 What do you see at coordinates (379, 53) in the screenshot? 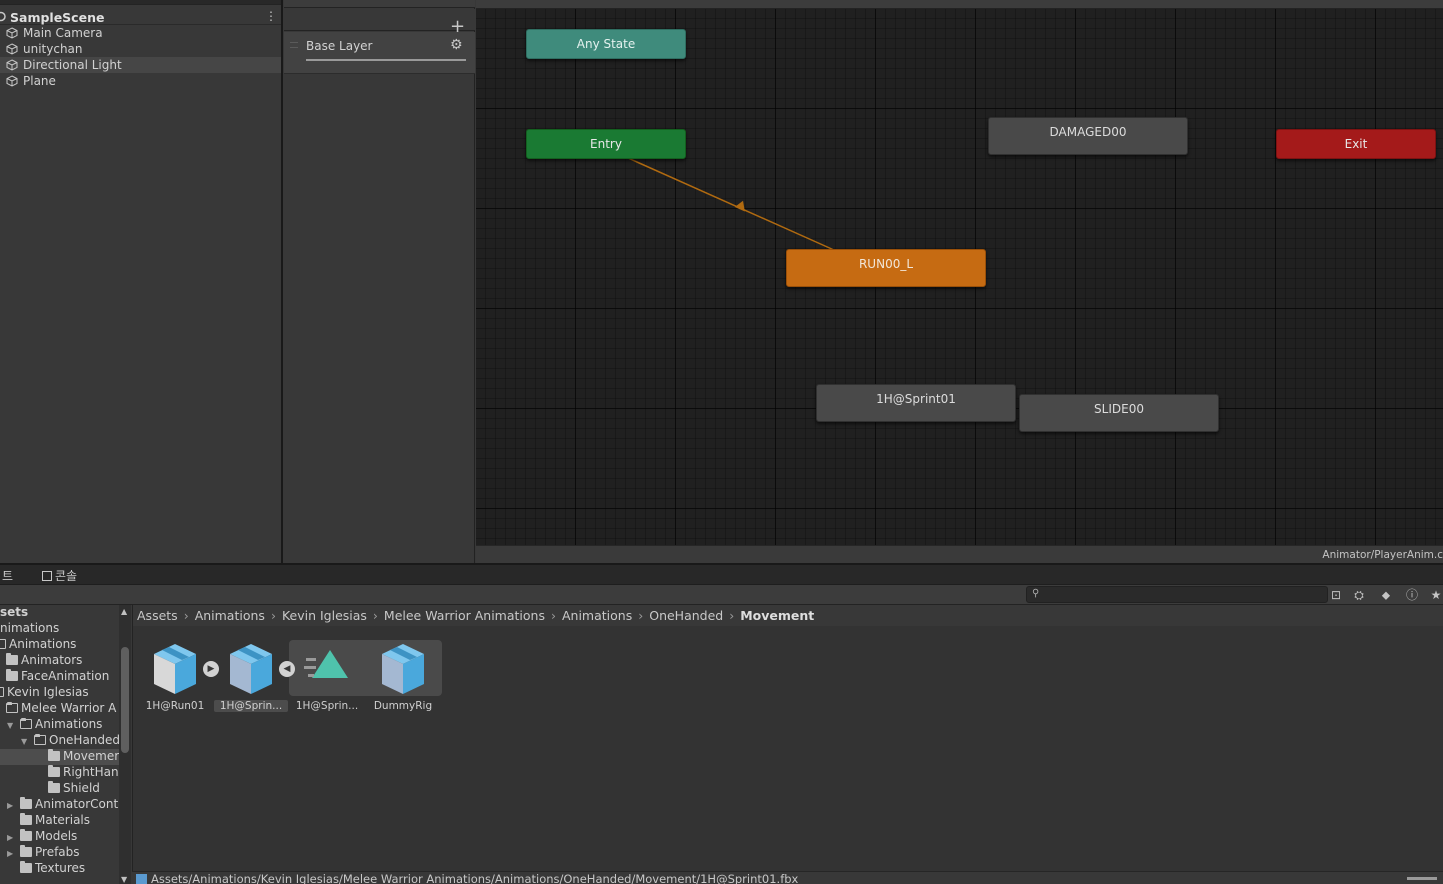
I see `layer-row-base-layer: Base Layer ⚙` at bounding box center [379, 53].